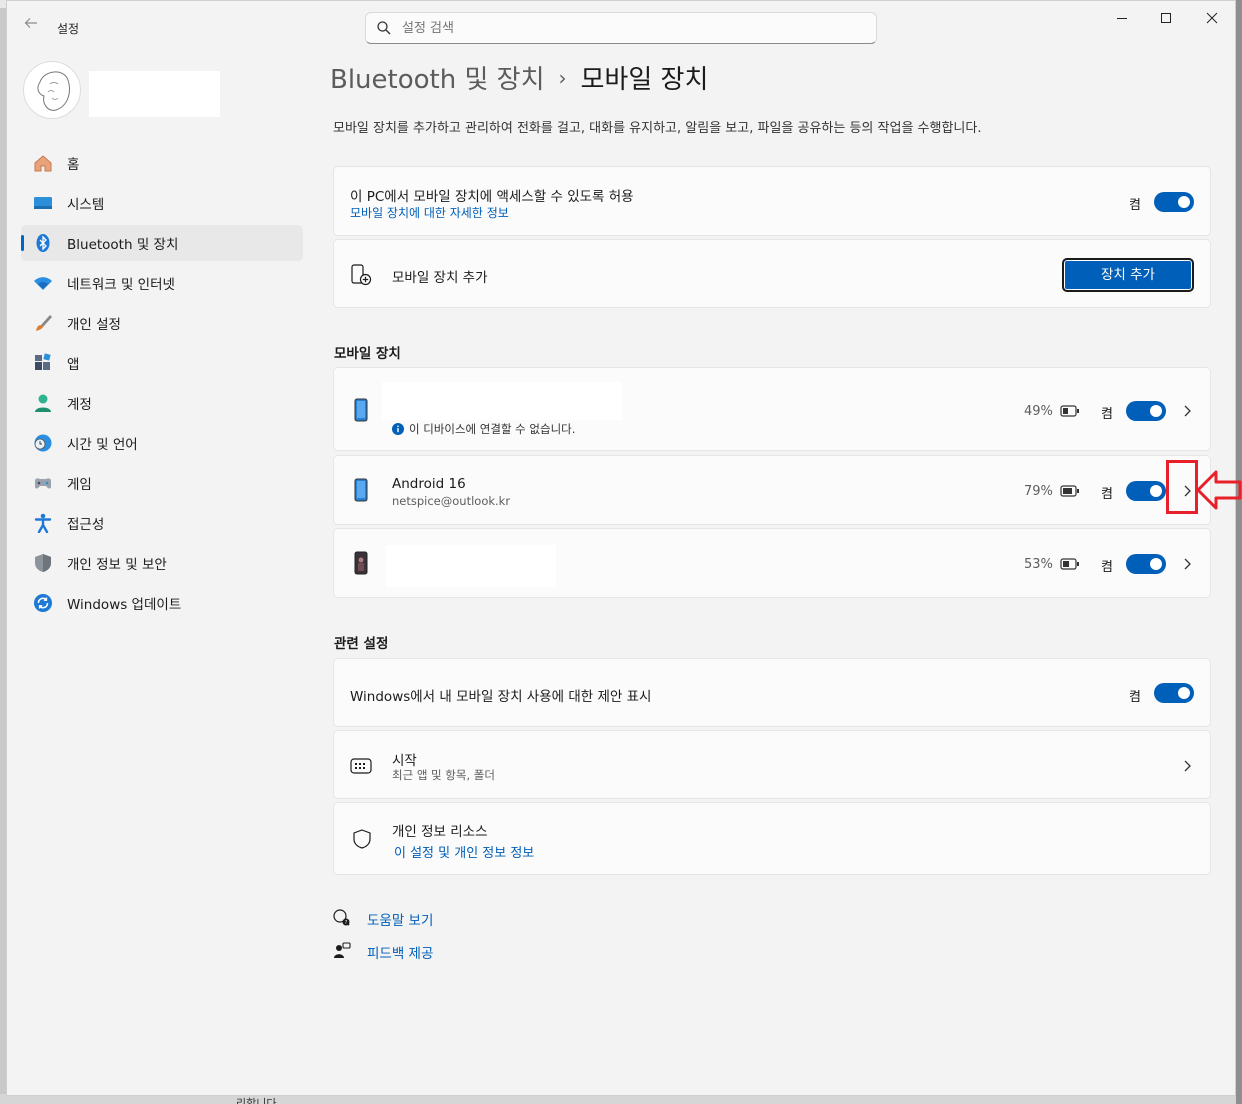 This screenshot has width=1242, height=1104. I want to click on sidebar-item-home: 홈, so click(162, 163).